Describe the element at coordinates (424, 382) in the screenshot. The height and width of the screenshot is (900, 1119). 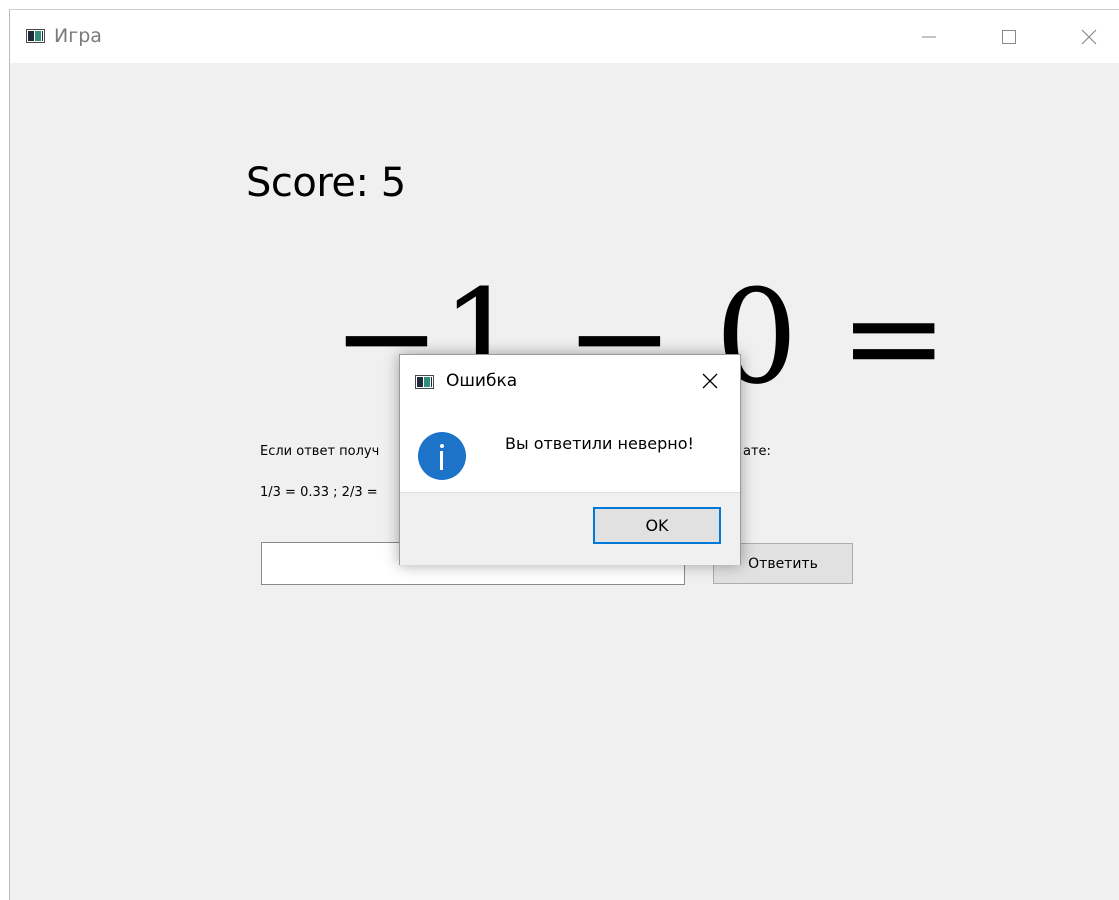
I see `dialog-app-icon` at that location.